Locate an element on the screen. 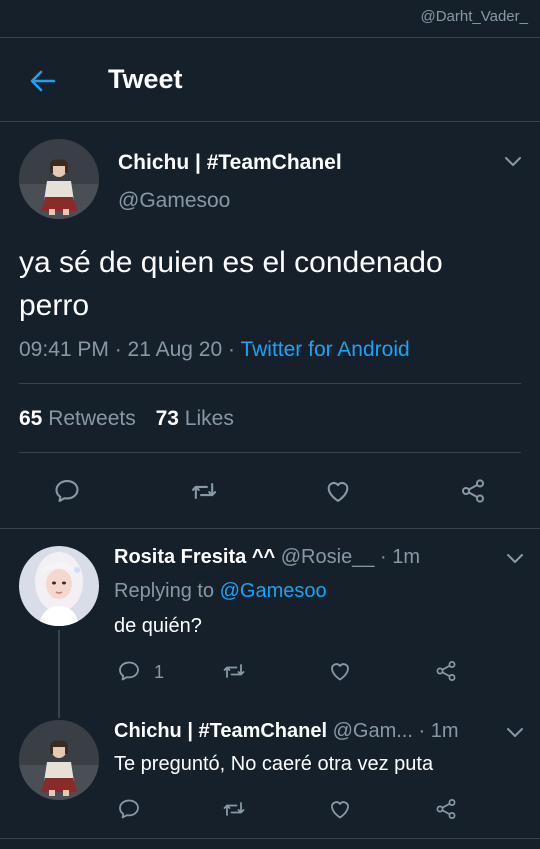  retweets-label: Retweets is located at coordinates (92, 418).